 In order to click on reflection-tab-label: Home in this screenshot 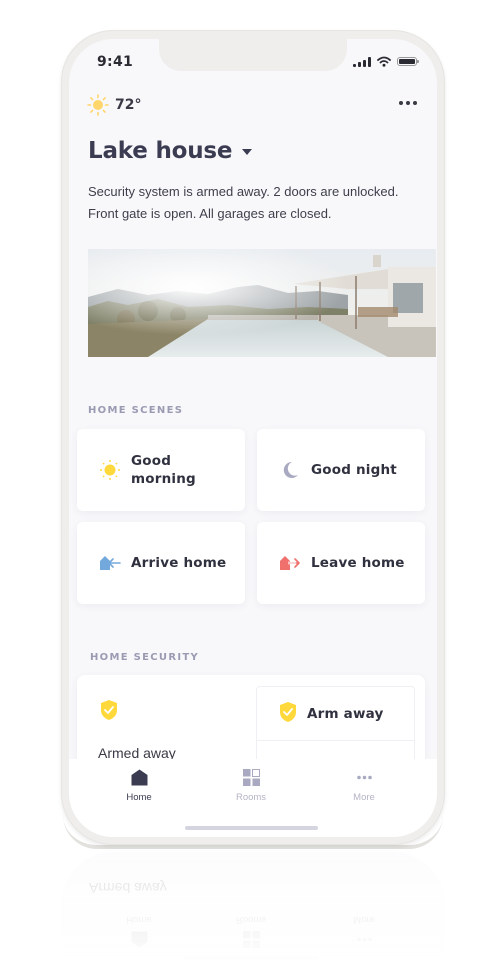, I will do `click(139, 919)`.